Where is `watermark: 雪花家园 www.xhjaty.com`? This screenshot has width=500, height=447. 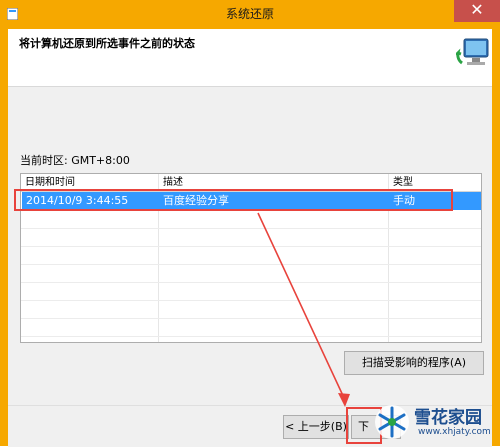
watermark: 雪花家园 www.xhjaty.com is located at coordinates (435, 423).